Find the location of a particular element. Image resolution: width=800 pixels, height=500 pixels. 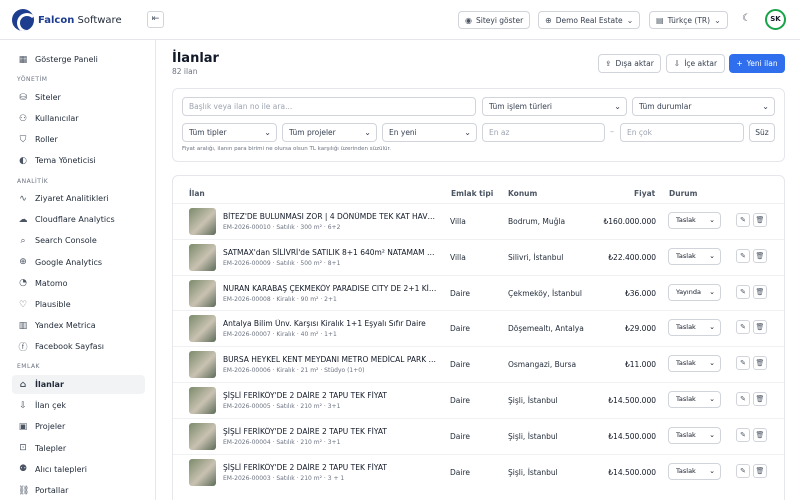

sort-label: En yeni is located at coordinates (403, 132).